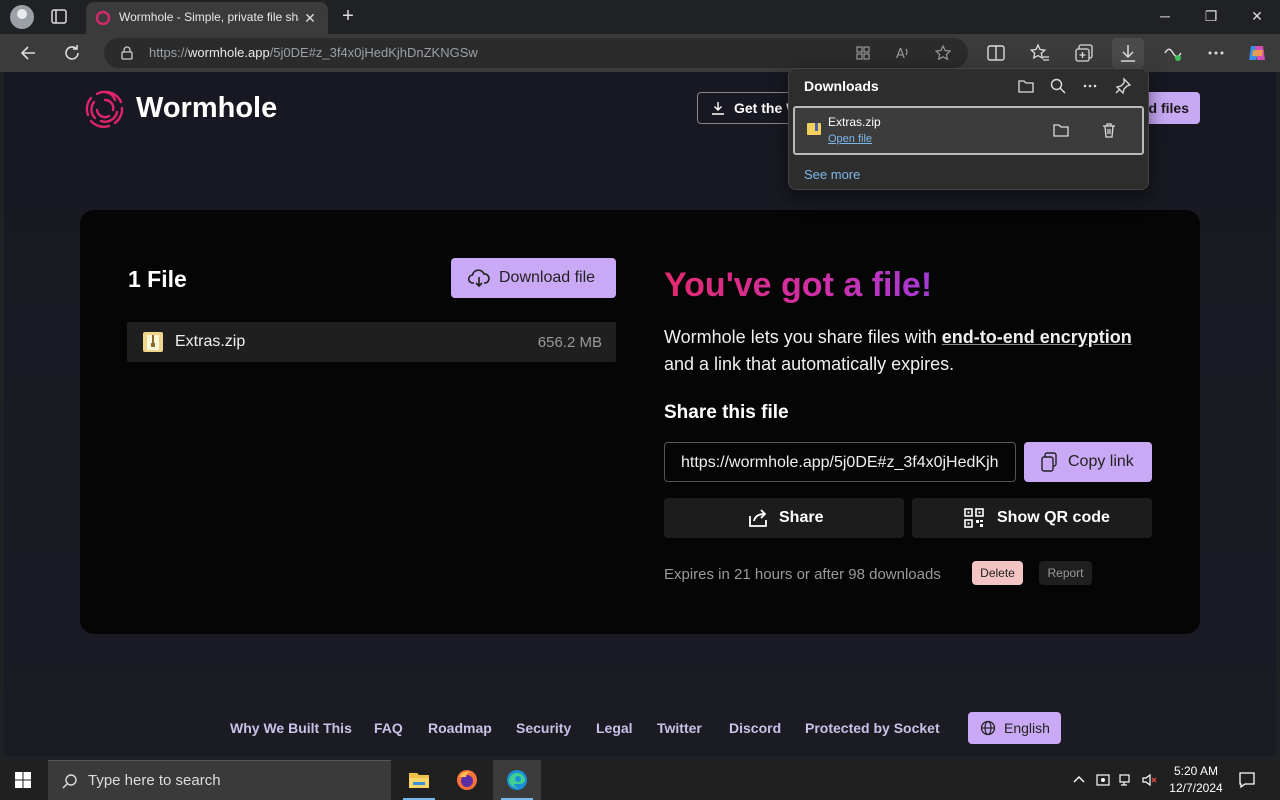 This screenshot has width=1280, height=800. What do you see at coordinates (1165, 16) in the screenshot?
I see `minimize-icon: ─` at bounding box center [1165, 16].